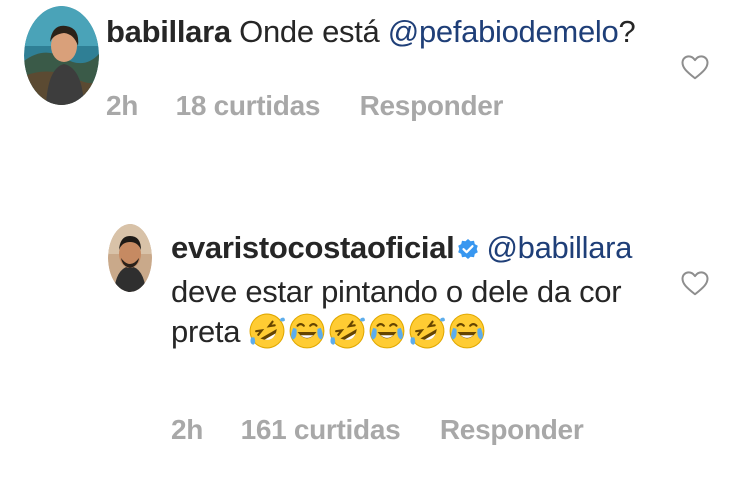 Image resolution: width=750 pixels, height=500 pixels. I want to click on comment-username: evaristocostaoficial, so click(313, 247).